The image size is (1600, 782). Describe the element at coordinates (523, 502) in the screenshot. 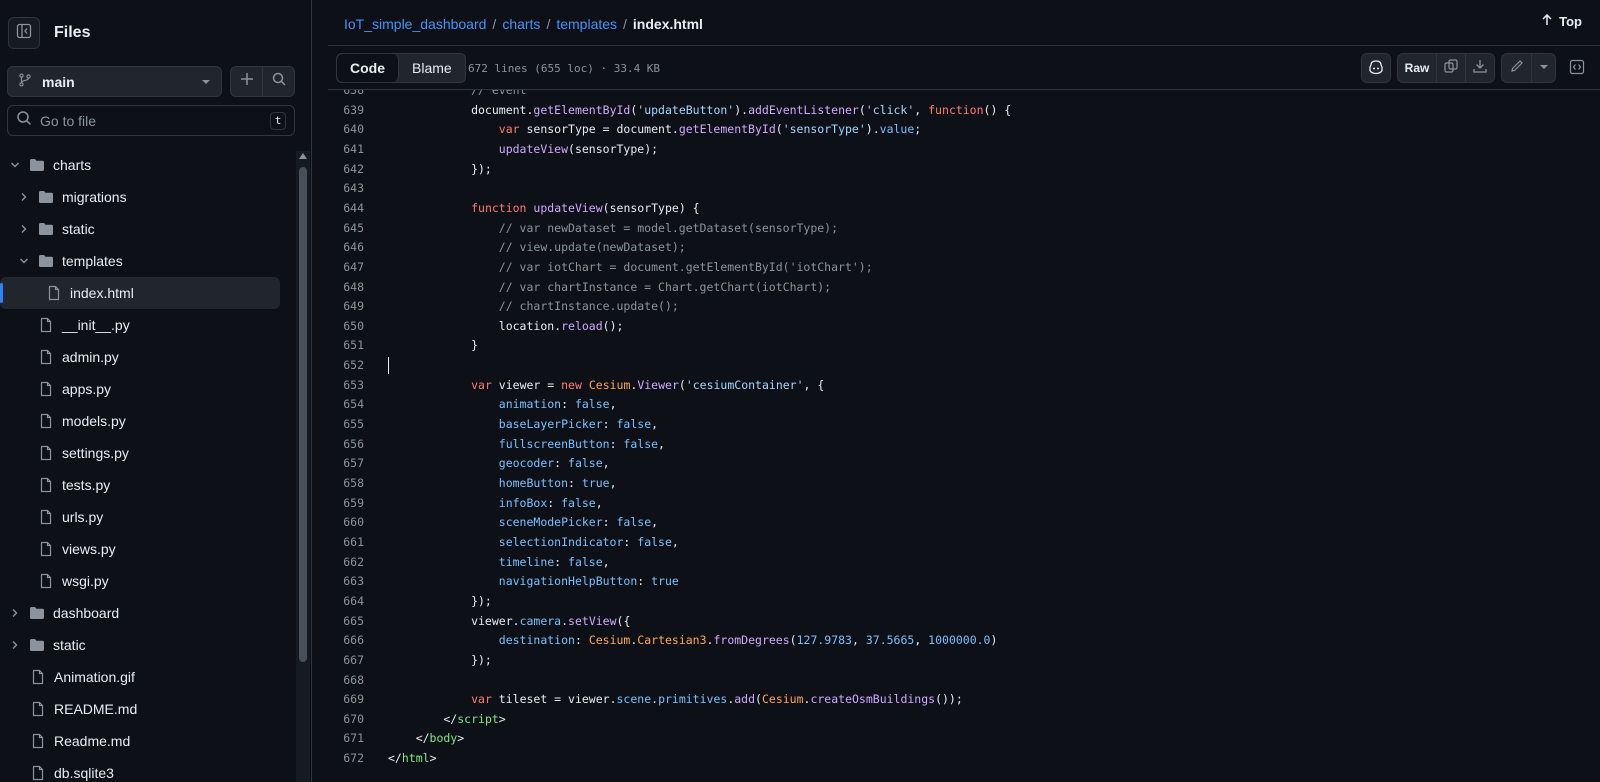

I see `code-token: infoBox` at that location.